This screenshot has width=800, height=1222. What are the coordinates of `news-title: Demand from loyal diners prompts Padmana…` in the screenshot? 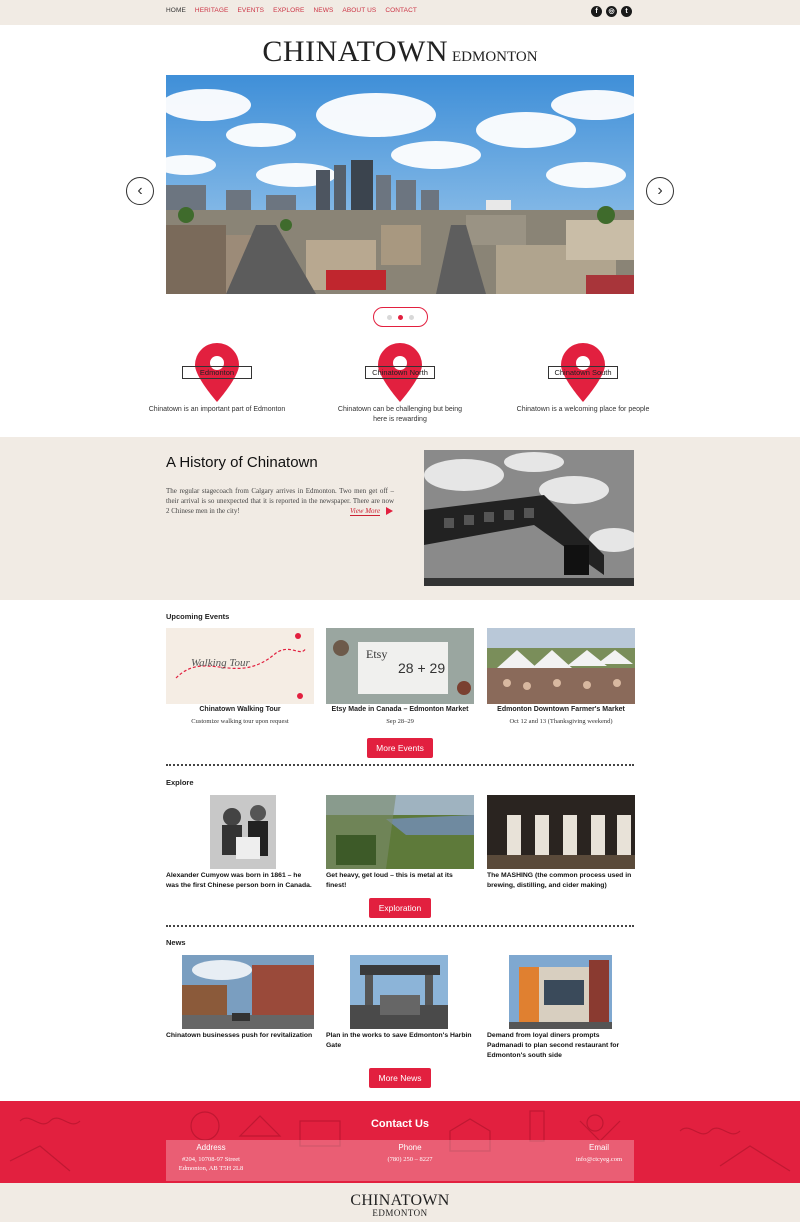 It's located at (553, 1045).